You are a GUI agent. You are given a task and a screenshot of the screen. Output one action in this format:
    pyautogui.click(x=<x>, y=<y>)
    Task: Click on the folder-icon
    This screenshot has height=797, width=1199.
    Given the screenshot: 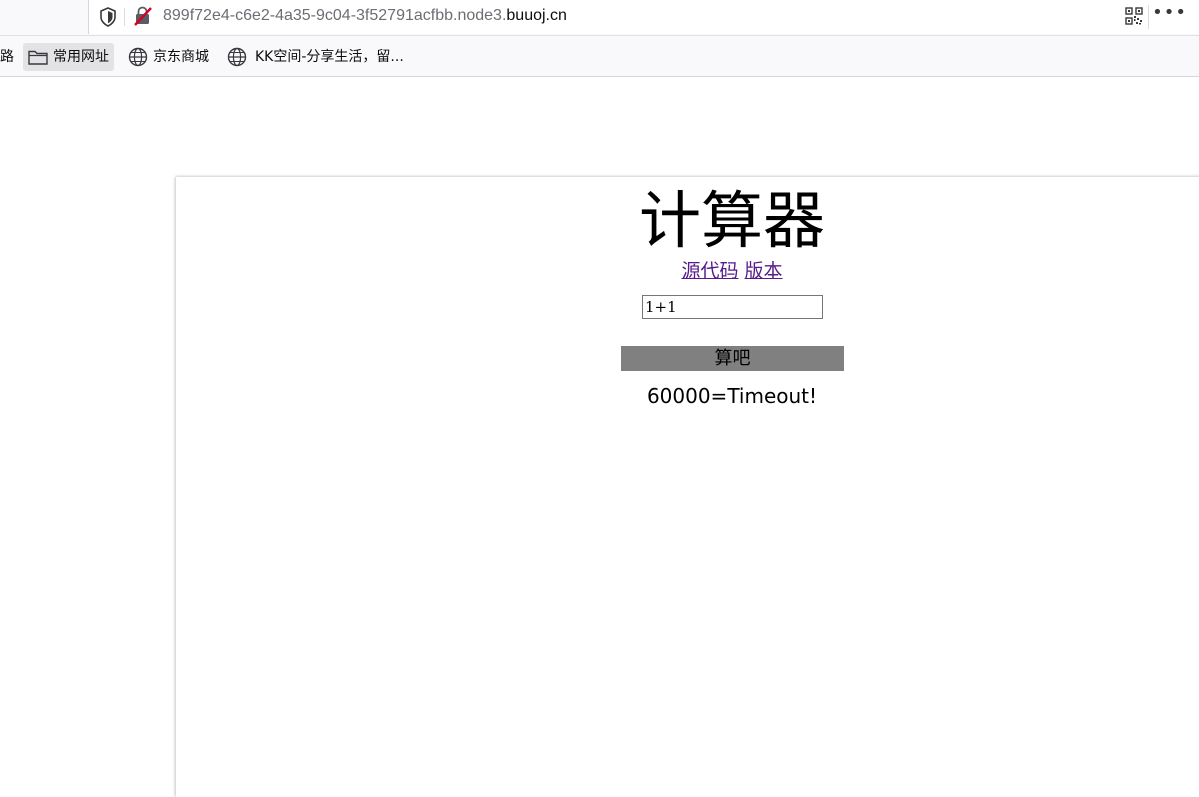 What is the action you would take?
    pyautogui.click(x=38, y=57)
    